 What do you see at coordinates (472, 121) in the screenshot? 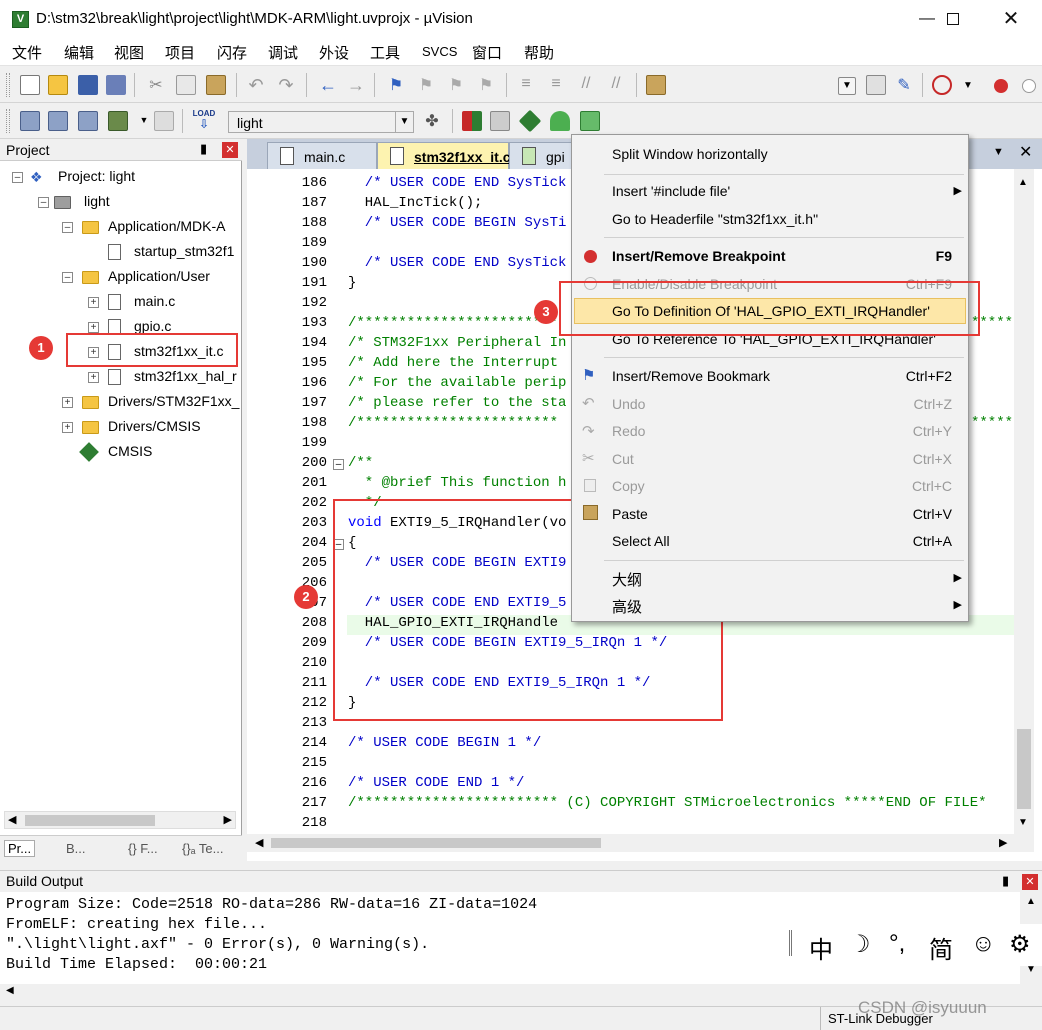
I see `manage-project-icon` at bounding box center [472, 121].